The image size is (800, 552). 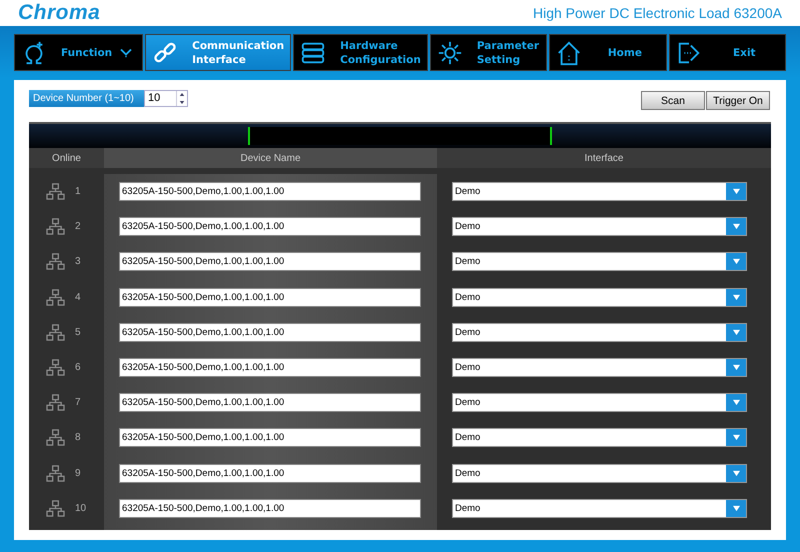 What do you see at coordinates (727, 52) in the screenshot?
I see `nav-tab: Exit` at bounding box center [727, 52].